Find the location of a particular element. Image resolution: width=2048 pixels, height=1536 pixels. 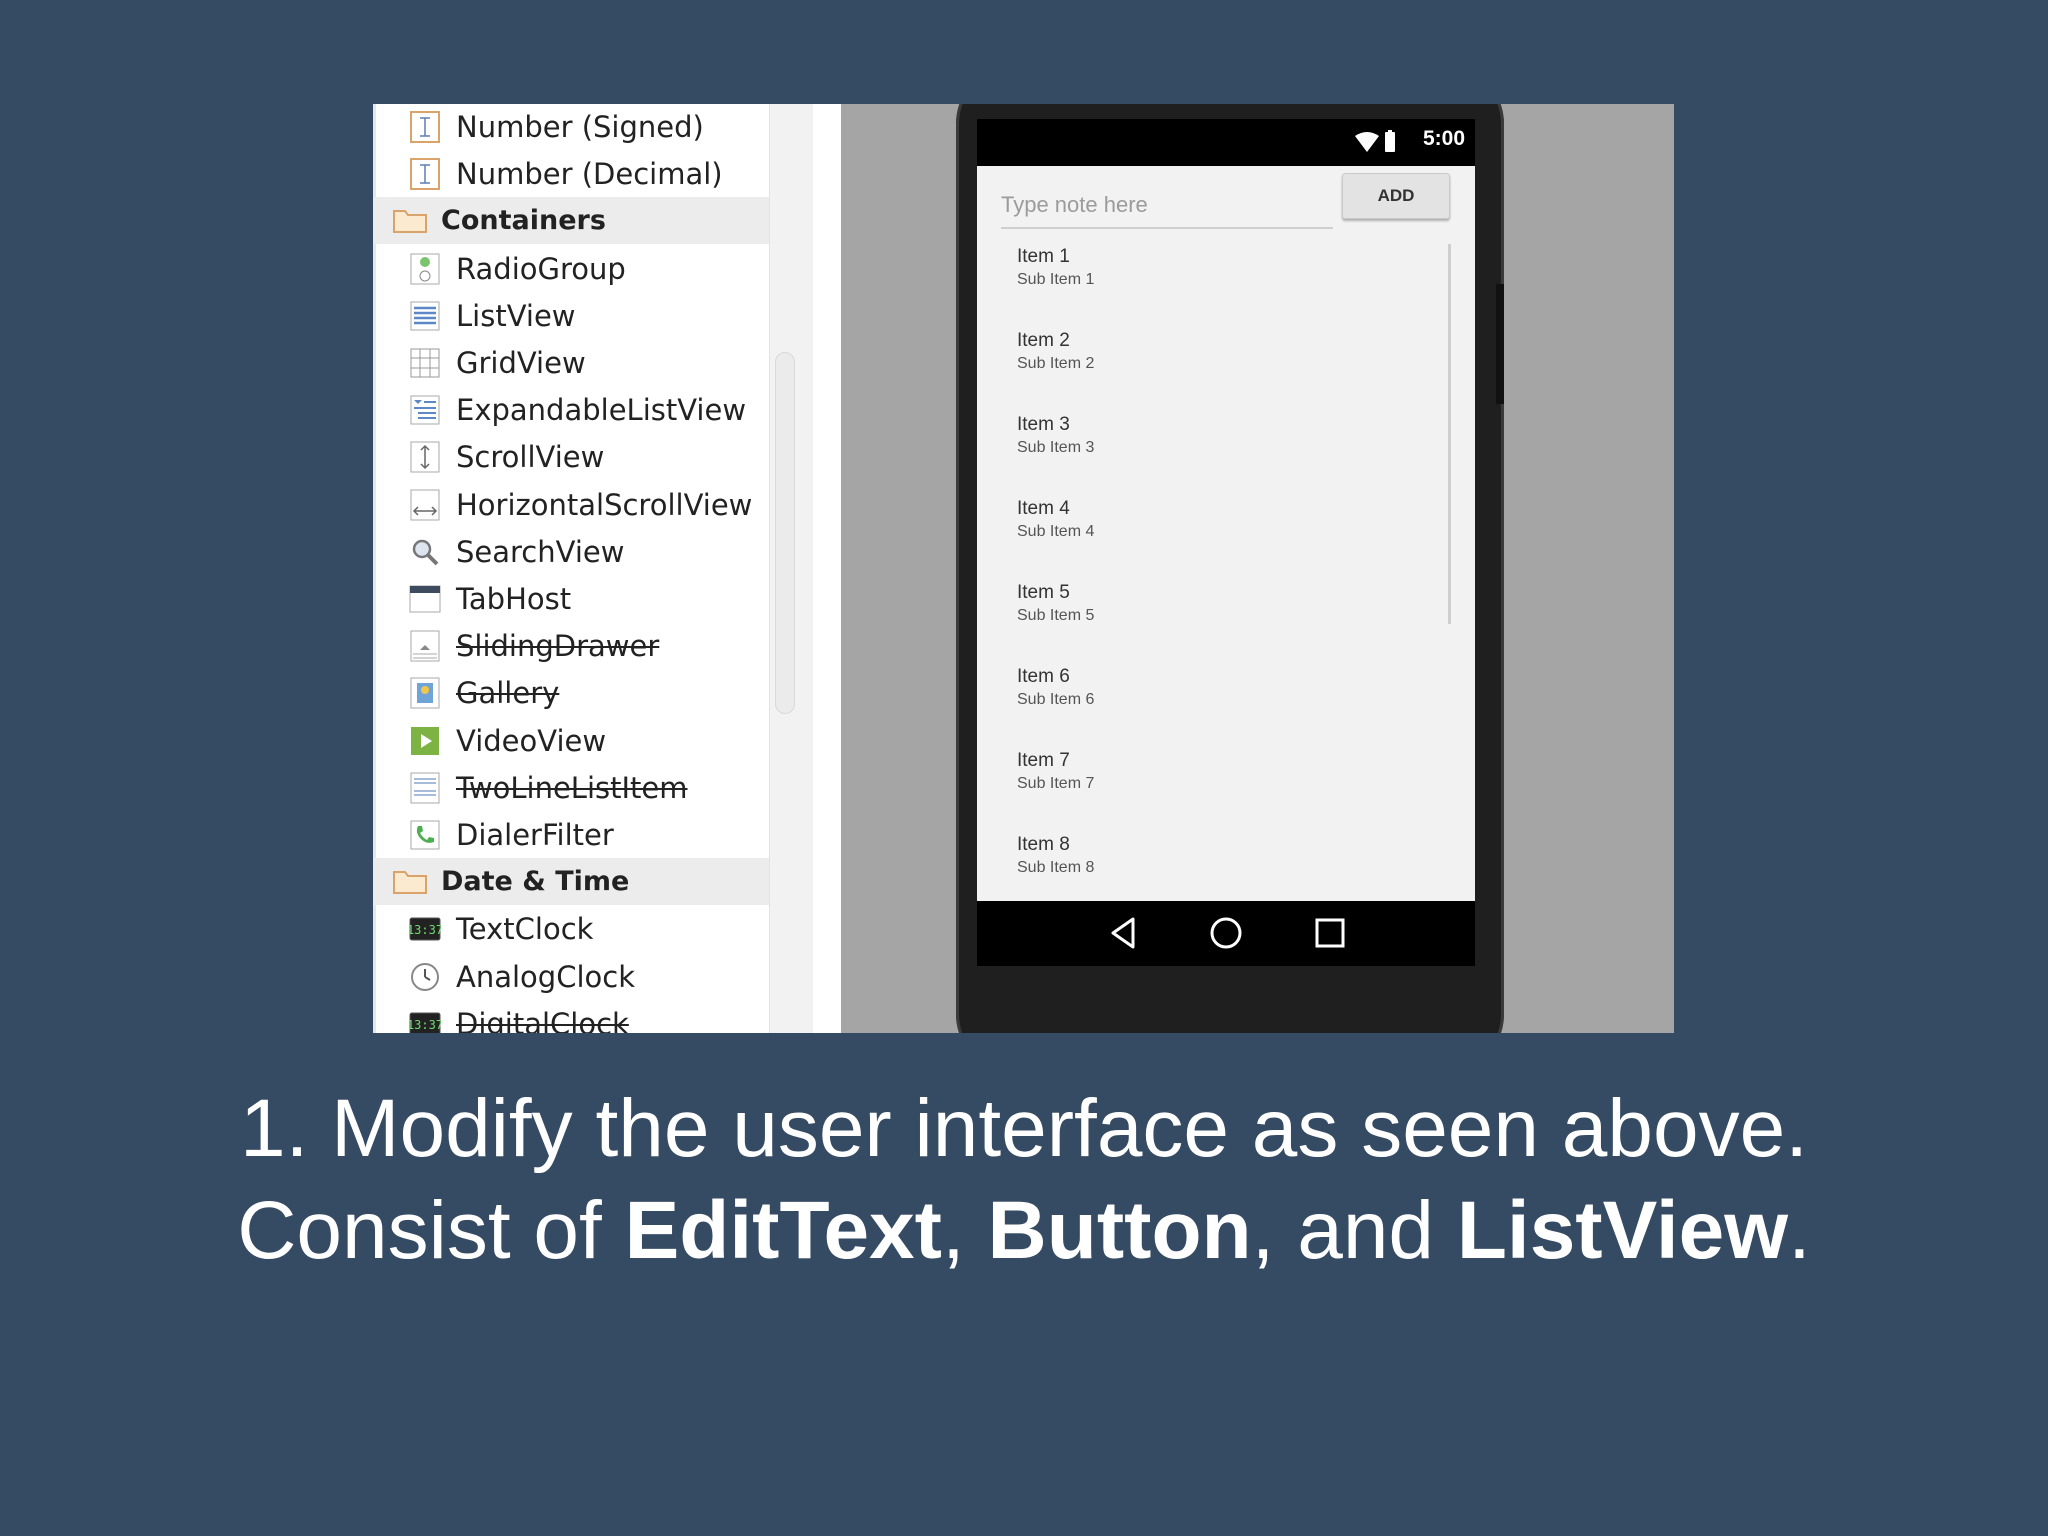

palette-item-label: TextClock is located at coordinates (525, 929).